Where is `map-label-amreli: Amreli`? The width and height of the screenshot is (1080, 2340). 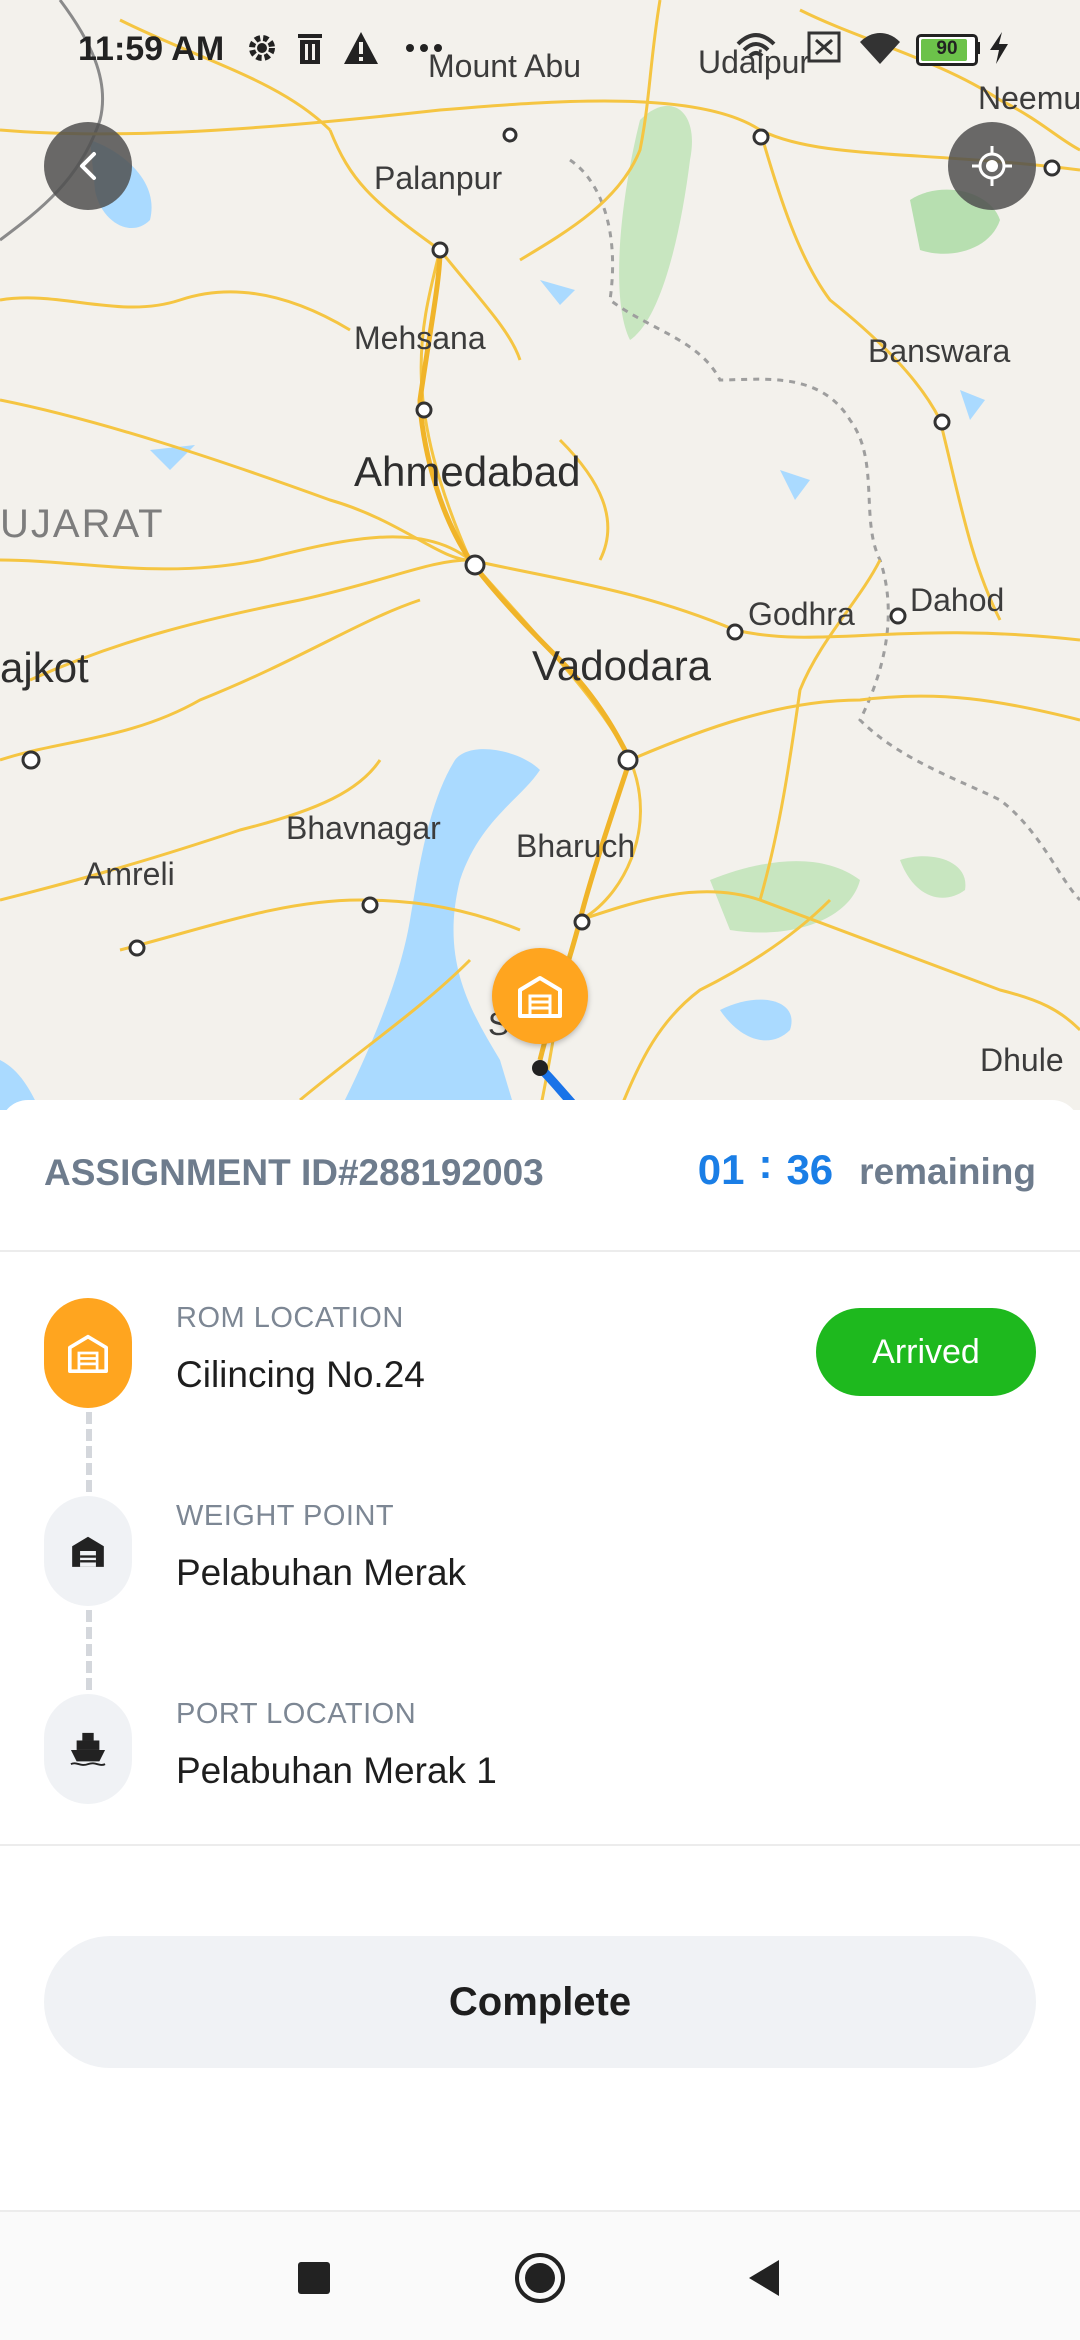 map-label-amreli: Amreli is located at coordinates (129, 874).